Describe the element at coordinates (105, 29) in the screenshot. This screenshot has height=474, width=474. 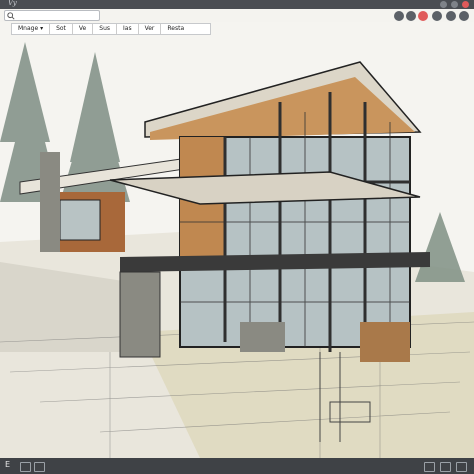
I see `menu-item-sus: Sus` at that location.